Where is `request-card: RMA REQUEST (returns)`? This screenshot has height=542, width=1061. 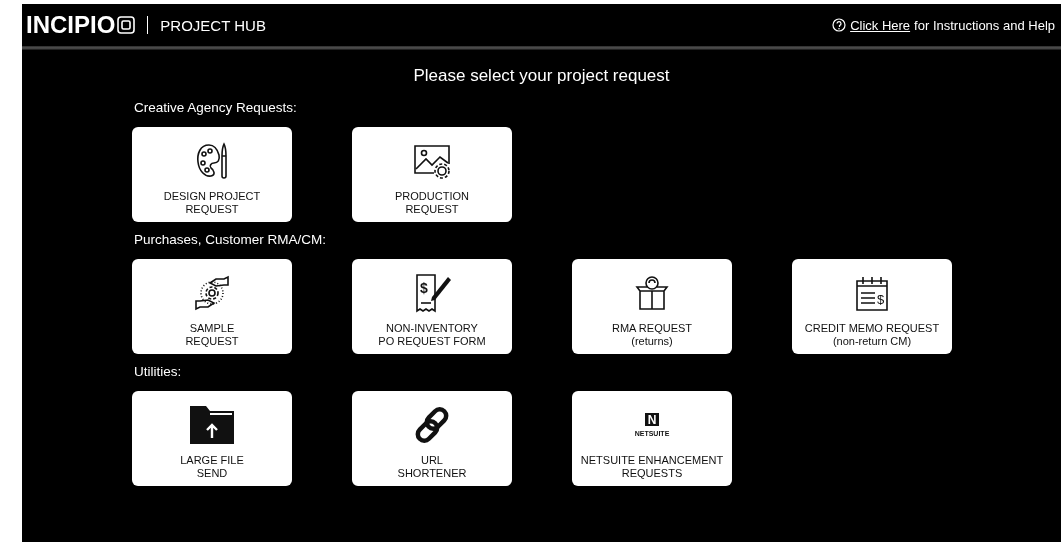
request-card: RMA REQUEST (returns) is located at coordinates (652, 306).